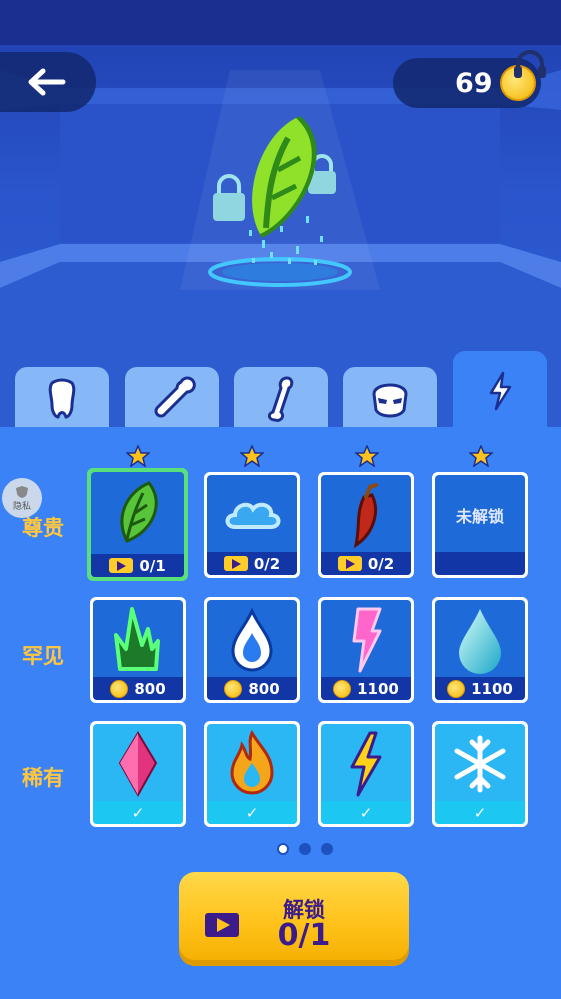 This screenshot has width=561, height=999. What do you see at coordinates (22, 491) in the screenshot?
I see `shield-icon` at bounding box center [22, 491].